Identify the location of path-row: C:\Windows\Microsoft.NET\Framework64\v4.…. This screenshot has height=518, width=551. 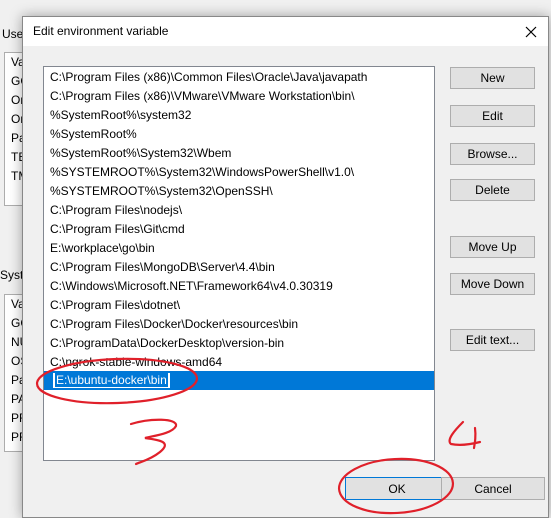
(239, 286).